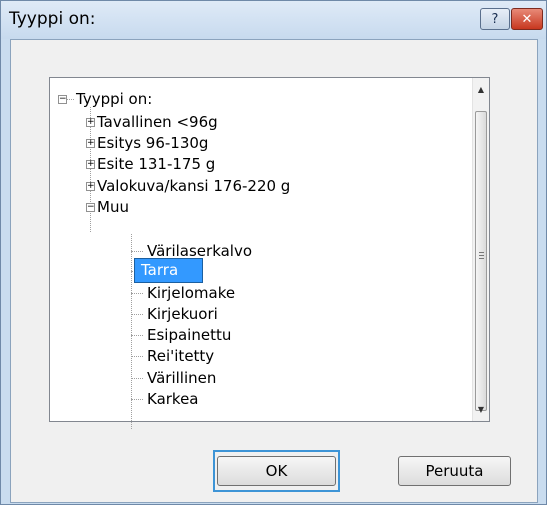 The image size is (547, 505). What do you see at coordinates (114, 99) in the screenshot?
I see `tree-root-label: Tyyppi on:` at bounding box center [114, 99].